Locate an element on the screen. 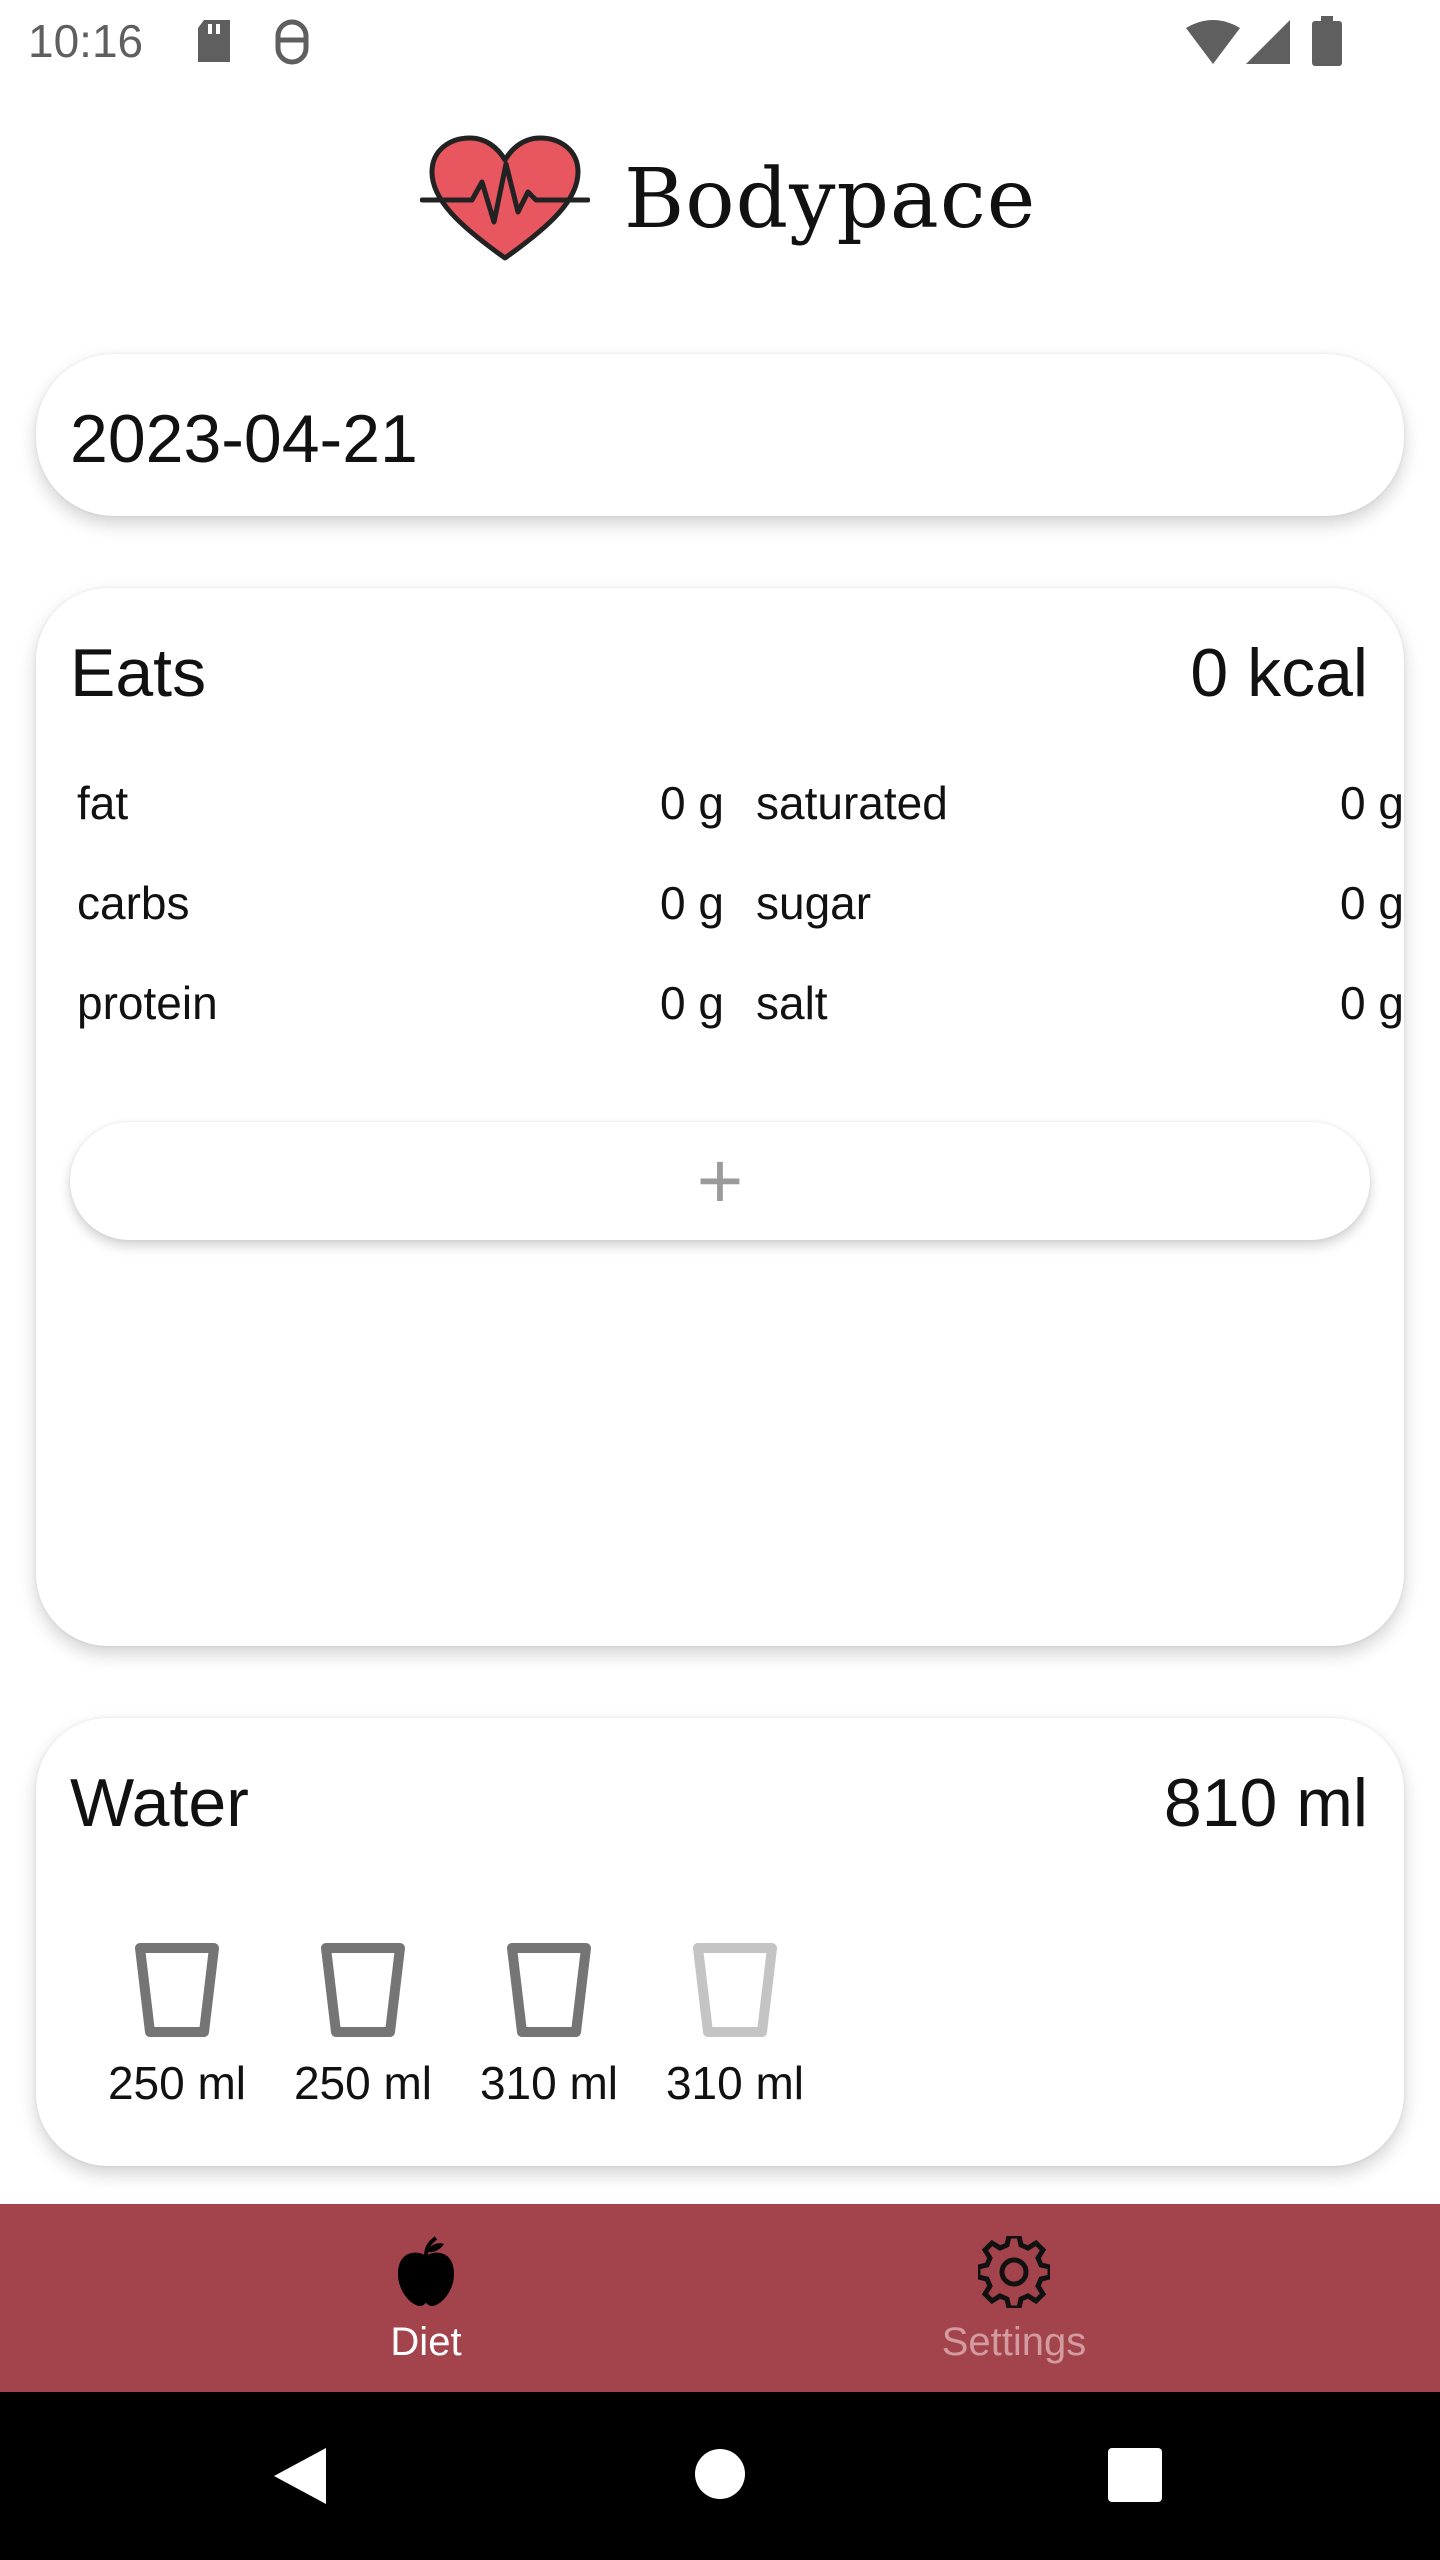  water-title: Water is located at coordinates (159, 1803).